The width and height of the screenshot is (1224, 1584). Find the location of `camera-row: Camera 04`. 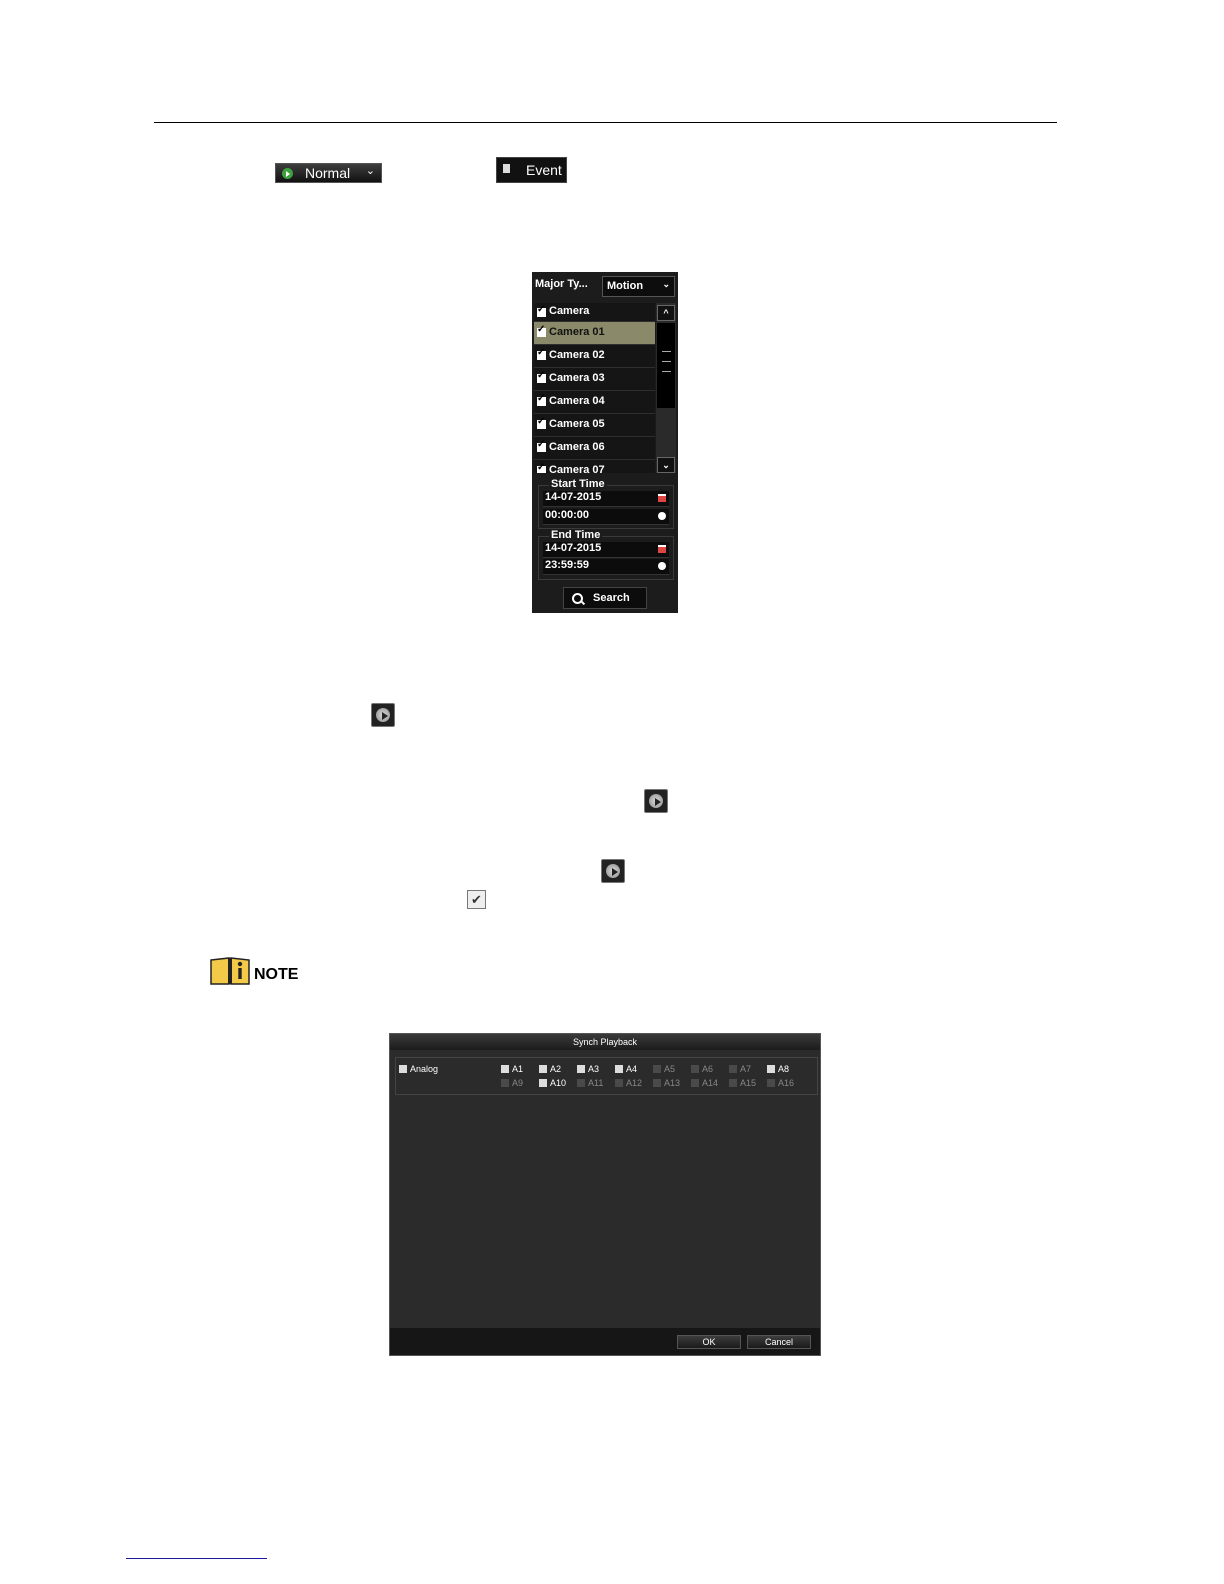

camera-row: Camera 04 is located at coordinates (594, 402).